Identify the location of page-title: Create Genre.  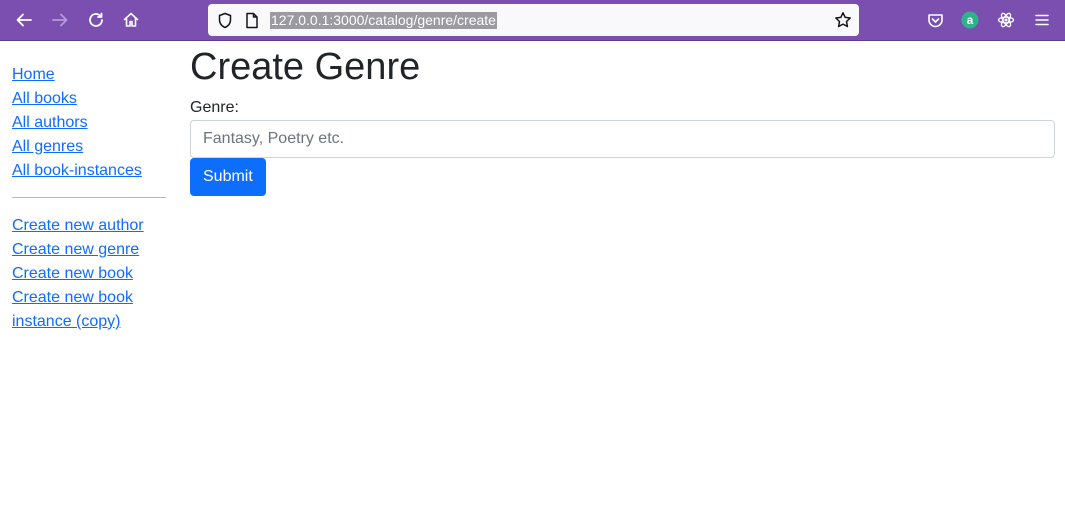
(305, 67).